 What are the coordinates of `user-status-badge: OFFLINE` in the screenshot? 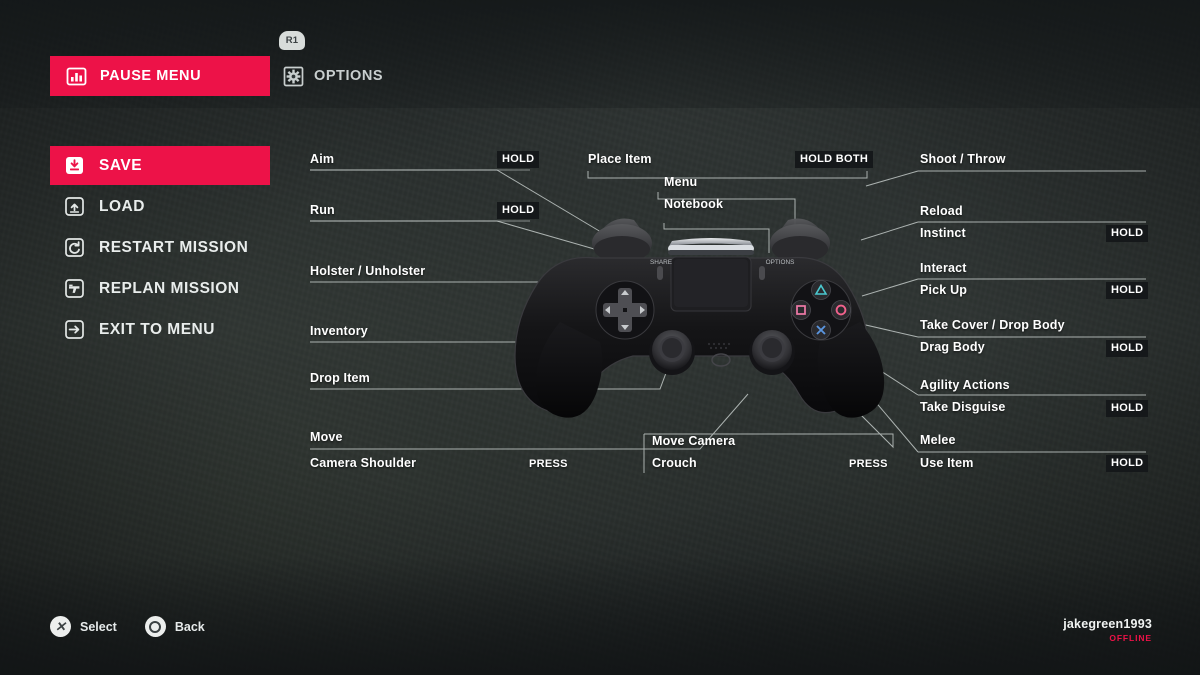 It's located at (1130, 638).